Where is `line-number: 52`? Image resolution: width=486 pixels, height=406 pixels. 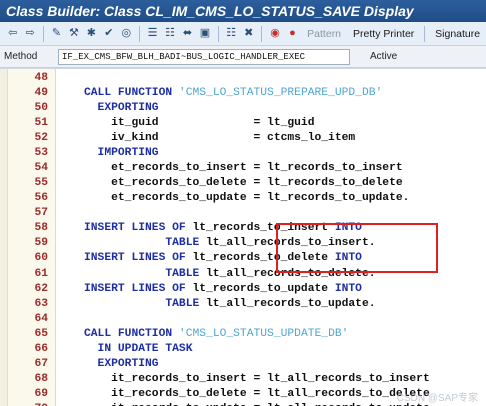 line-number: 52 is located at coordinates (41, 138).